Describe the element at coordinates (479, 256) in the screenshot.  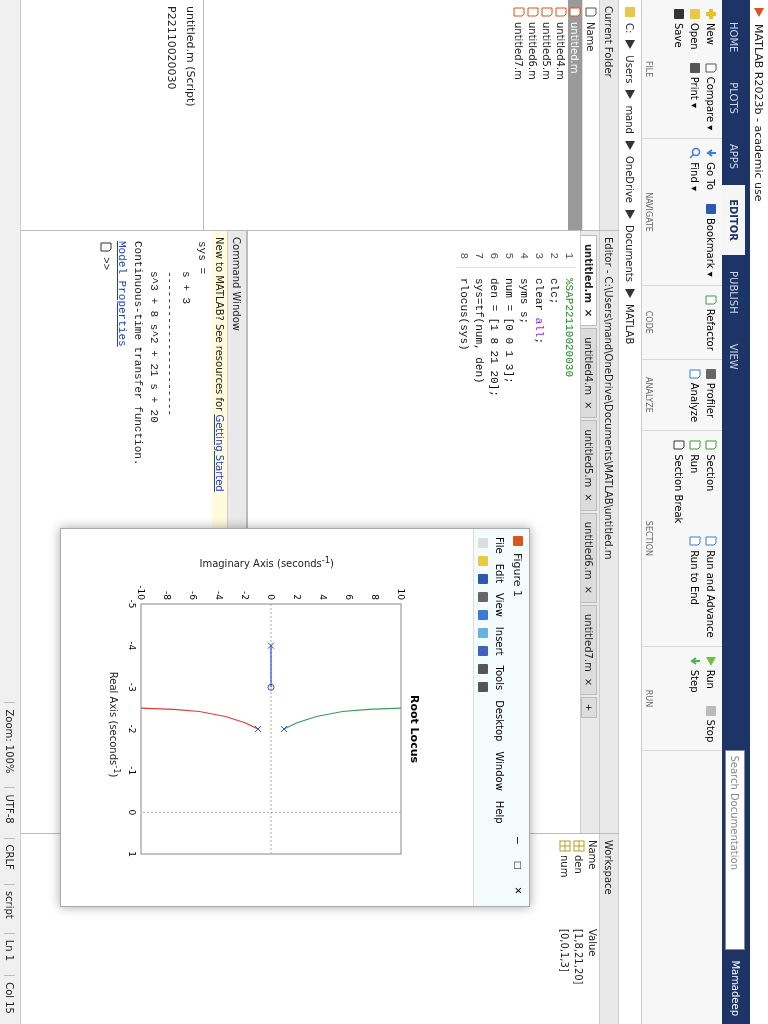
I see `line-number: 7` at that location.